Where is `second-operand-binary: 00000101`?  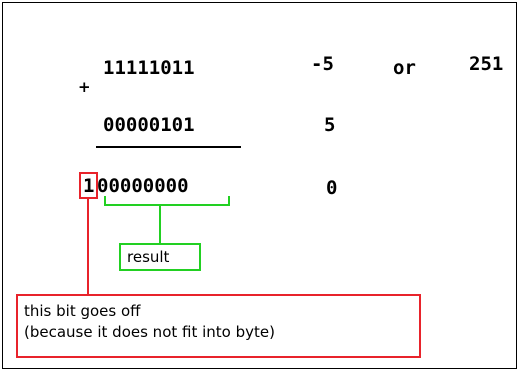 second-operand-binary: 00000101 is located at coordinates (149, 125).